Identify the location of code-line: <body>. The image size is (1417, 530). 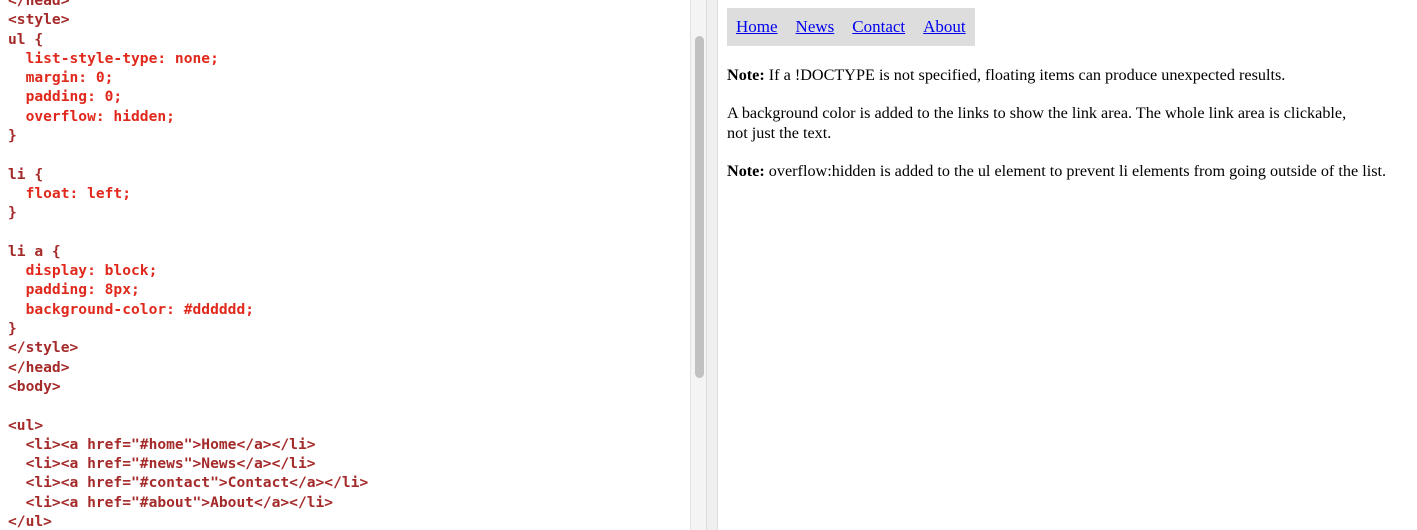
(34, 386).